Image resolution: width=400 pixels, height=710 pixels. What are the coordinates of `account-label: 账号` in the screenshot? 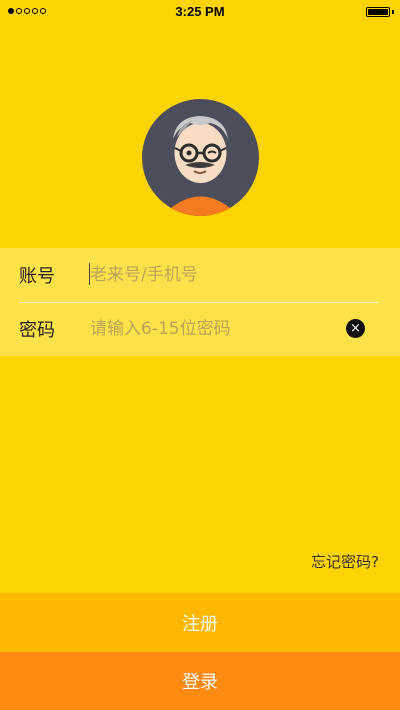 It's located at (37, 276).